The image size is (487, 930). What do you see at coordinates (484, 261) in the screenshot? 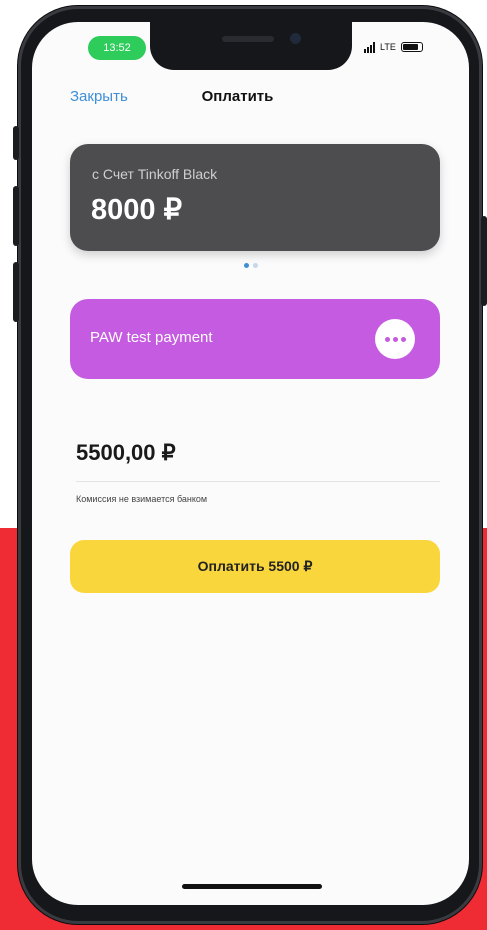
I see `power-button` at bounding box center [484, 261].